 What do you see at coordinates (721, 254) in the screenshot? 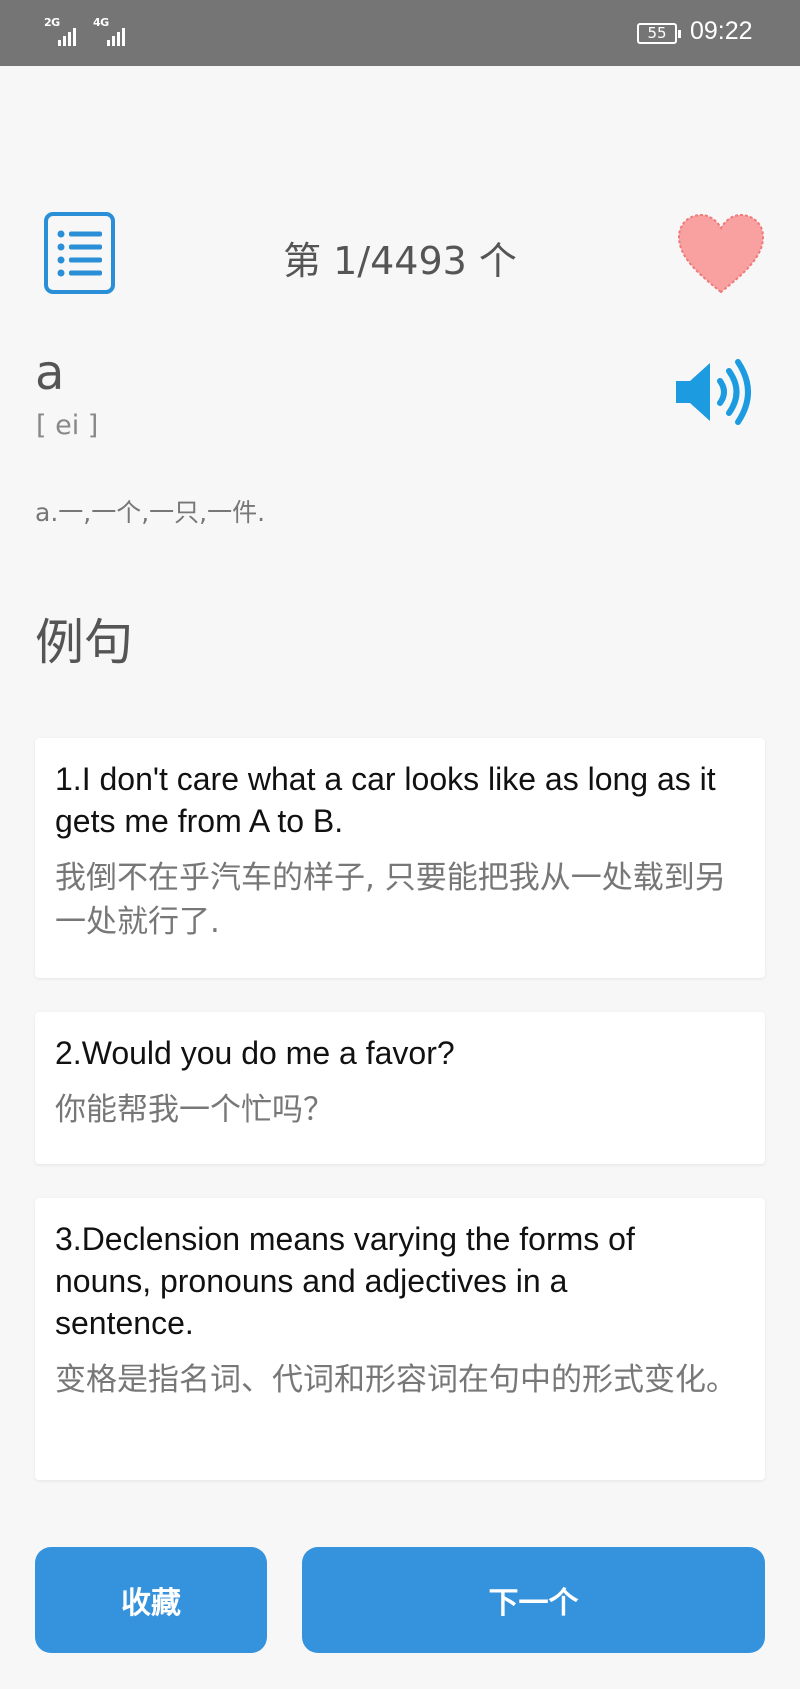
I see `heart-icon` at bounding box center [721, 254].